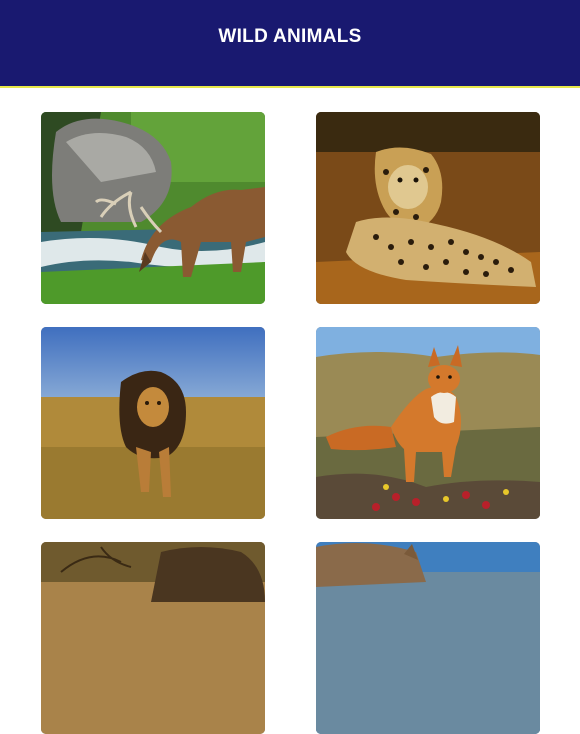  Describe the element at coordinates (428, 423) in the screenshot. I see `animal-photo-fox` at that location.